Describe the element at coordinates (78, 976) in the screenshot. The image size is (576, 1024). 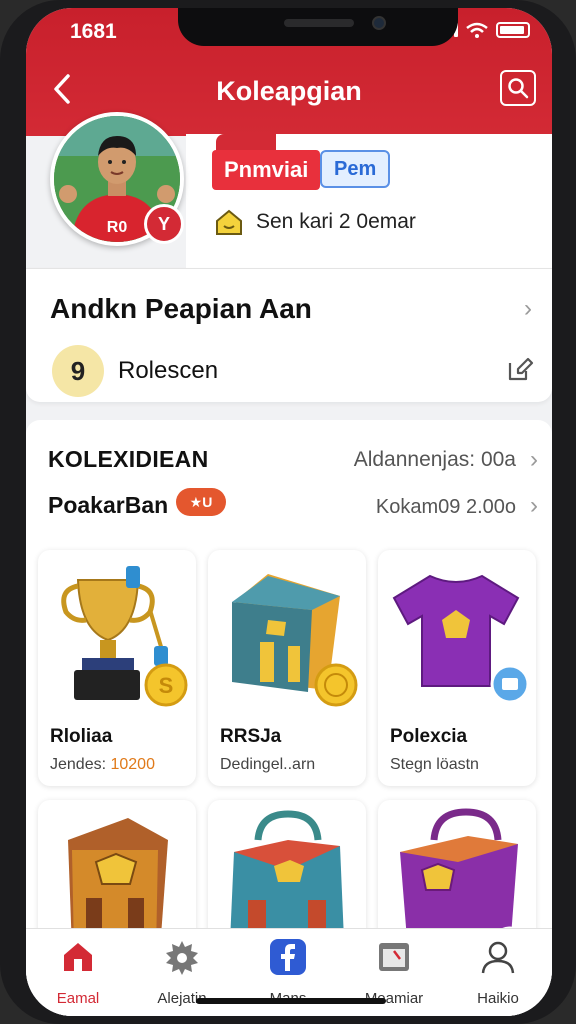
I see `tab-home: Eamal` at that location.